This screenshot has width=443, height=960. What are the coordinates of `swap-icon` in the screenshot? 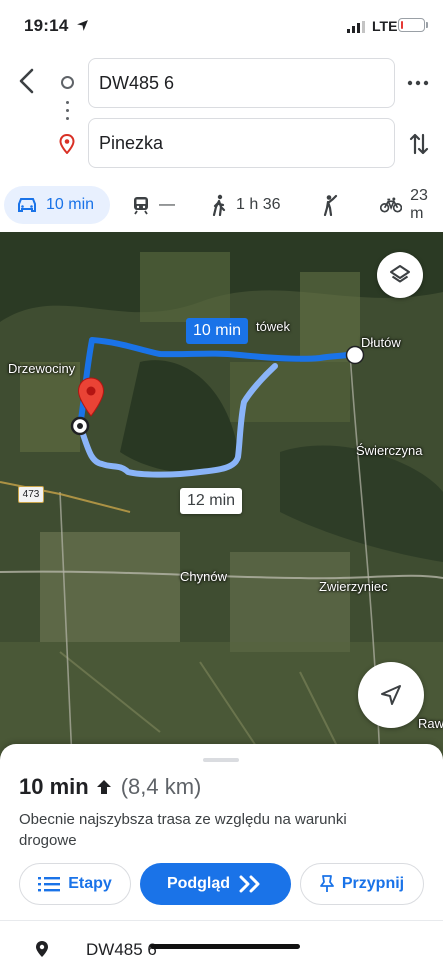 It's located at (419, 144).